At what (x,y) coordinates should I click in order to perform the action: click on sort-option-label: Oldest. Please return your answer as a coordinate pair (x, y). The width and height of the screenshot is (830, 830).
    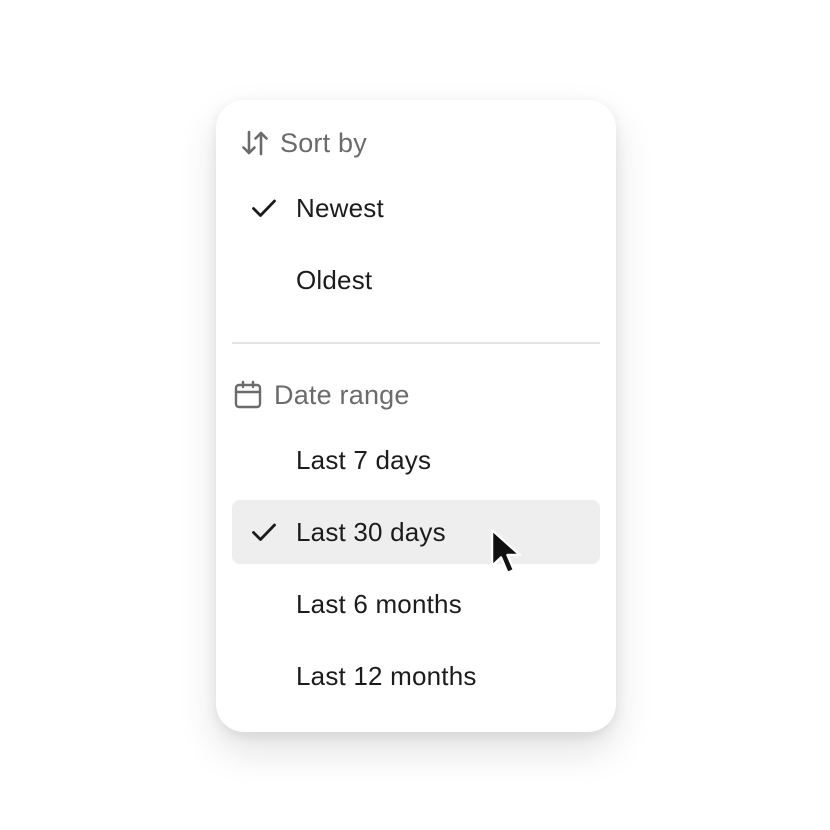
    Looking at the image, I should click on (334, 279).